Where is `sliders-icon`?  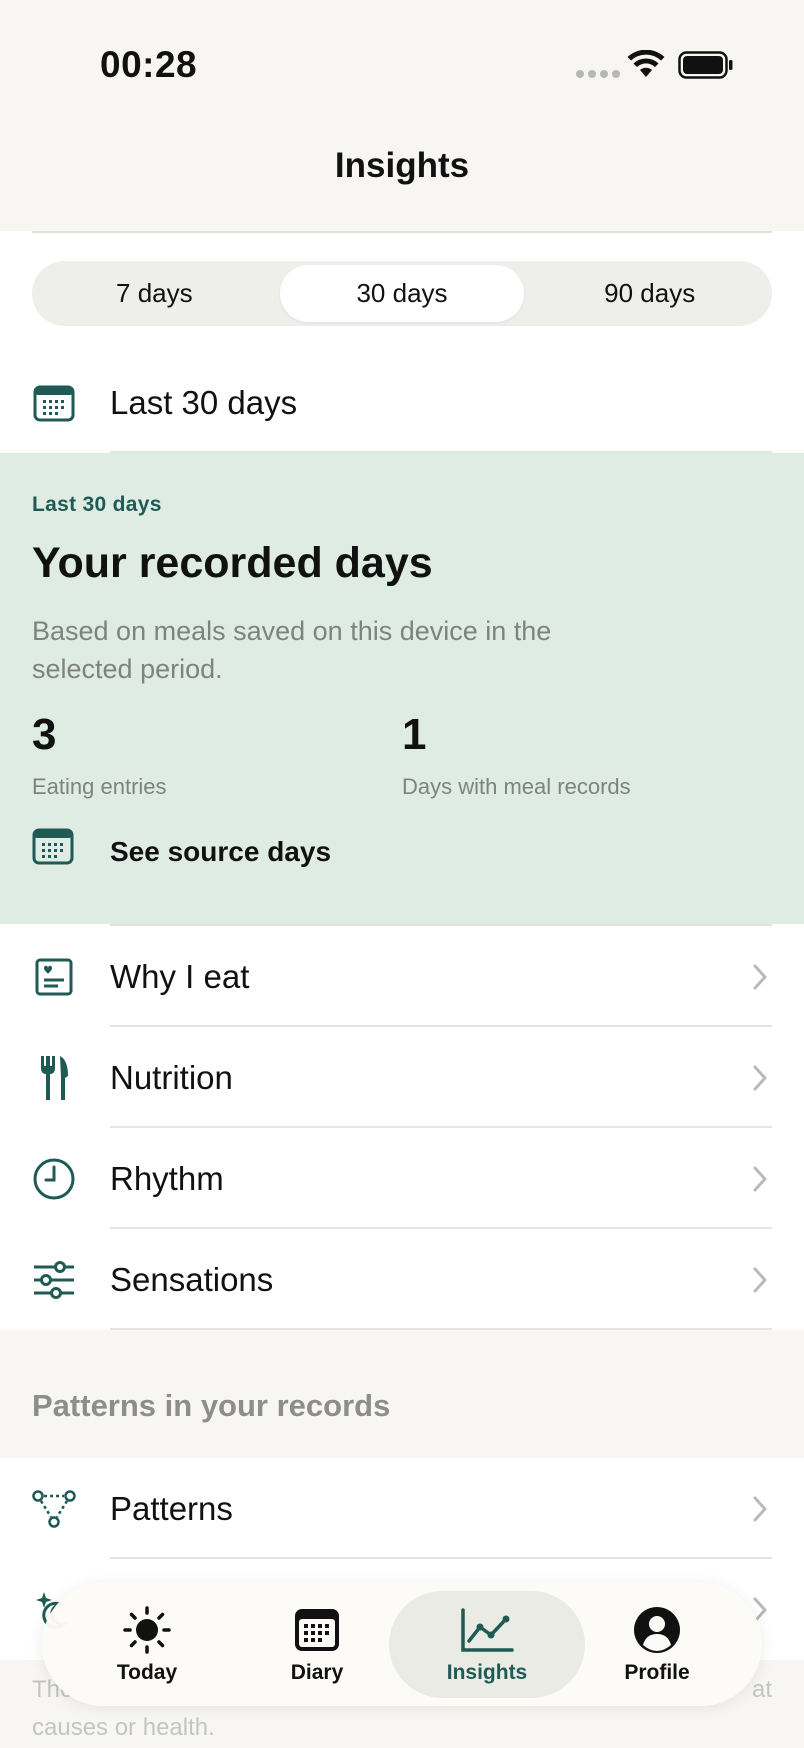 sliders-icon is located at coordinates (54, 1280).